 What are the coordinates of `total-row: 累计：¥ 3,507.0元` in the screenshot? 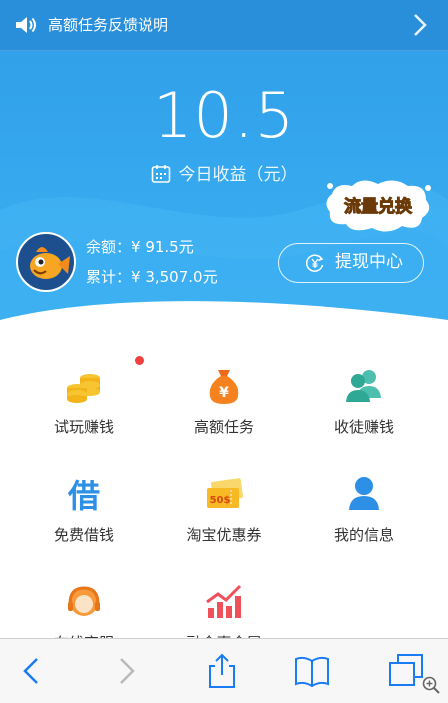 It's located at (152, 277).